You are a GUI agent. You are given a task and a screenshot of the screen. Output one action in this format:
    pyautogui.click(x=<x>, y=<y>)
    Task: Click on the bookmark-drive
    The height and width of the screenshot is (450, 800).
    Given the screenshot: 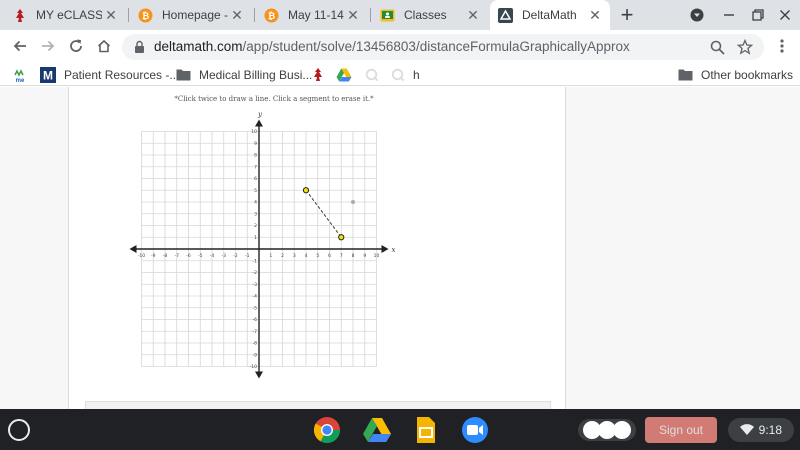 What is the action you would take?
    pyautogui.click(x=348, y=74)
    